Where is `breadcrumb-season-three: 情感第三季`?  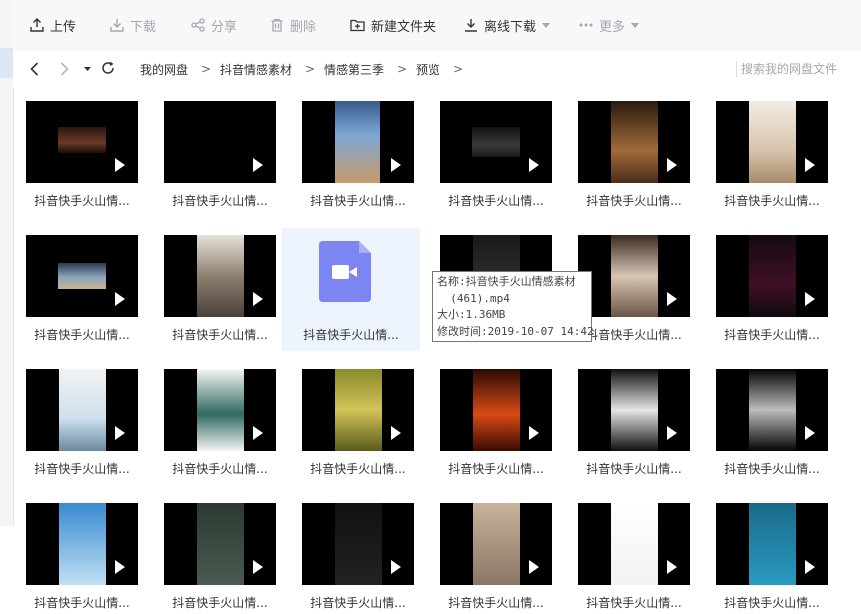 breadcrumb-season-three: 情感第三季 is located at coordinates (354, 69).